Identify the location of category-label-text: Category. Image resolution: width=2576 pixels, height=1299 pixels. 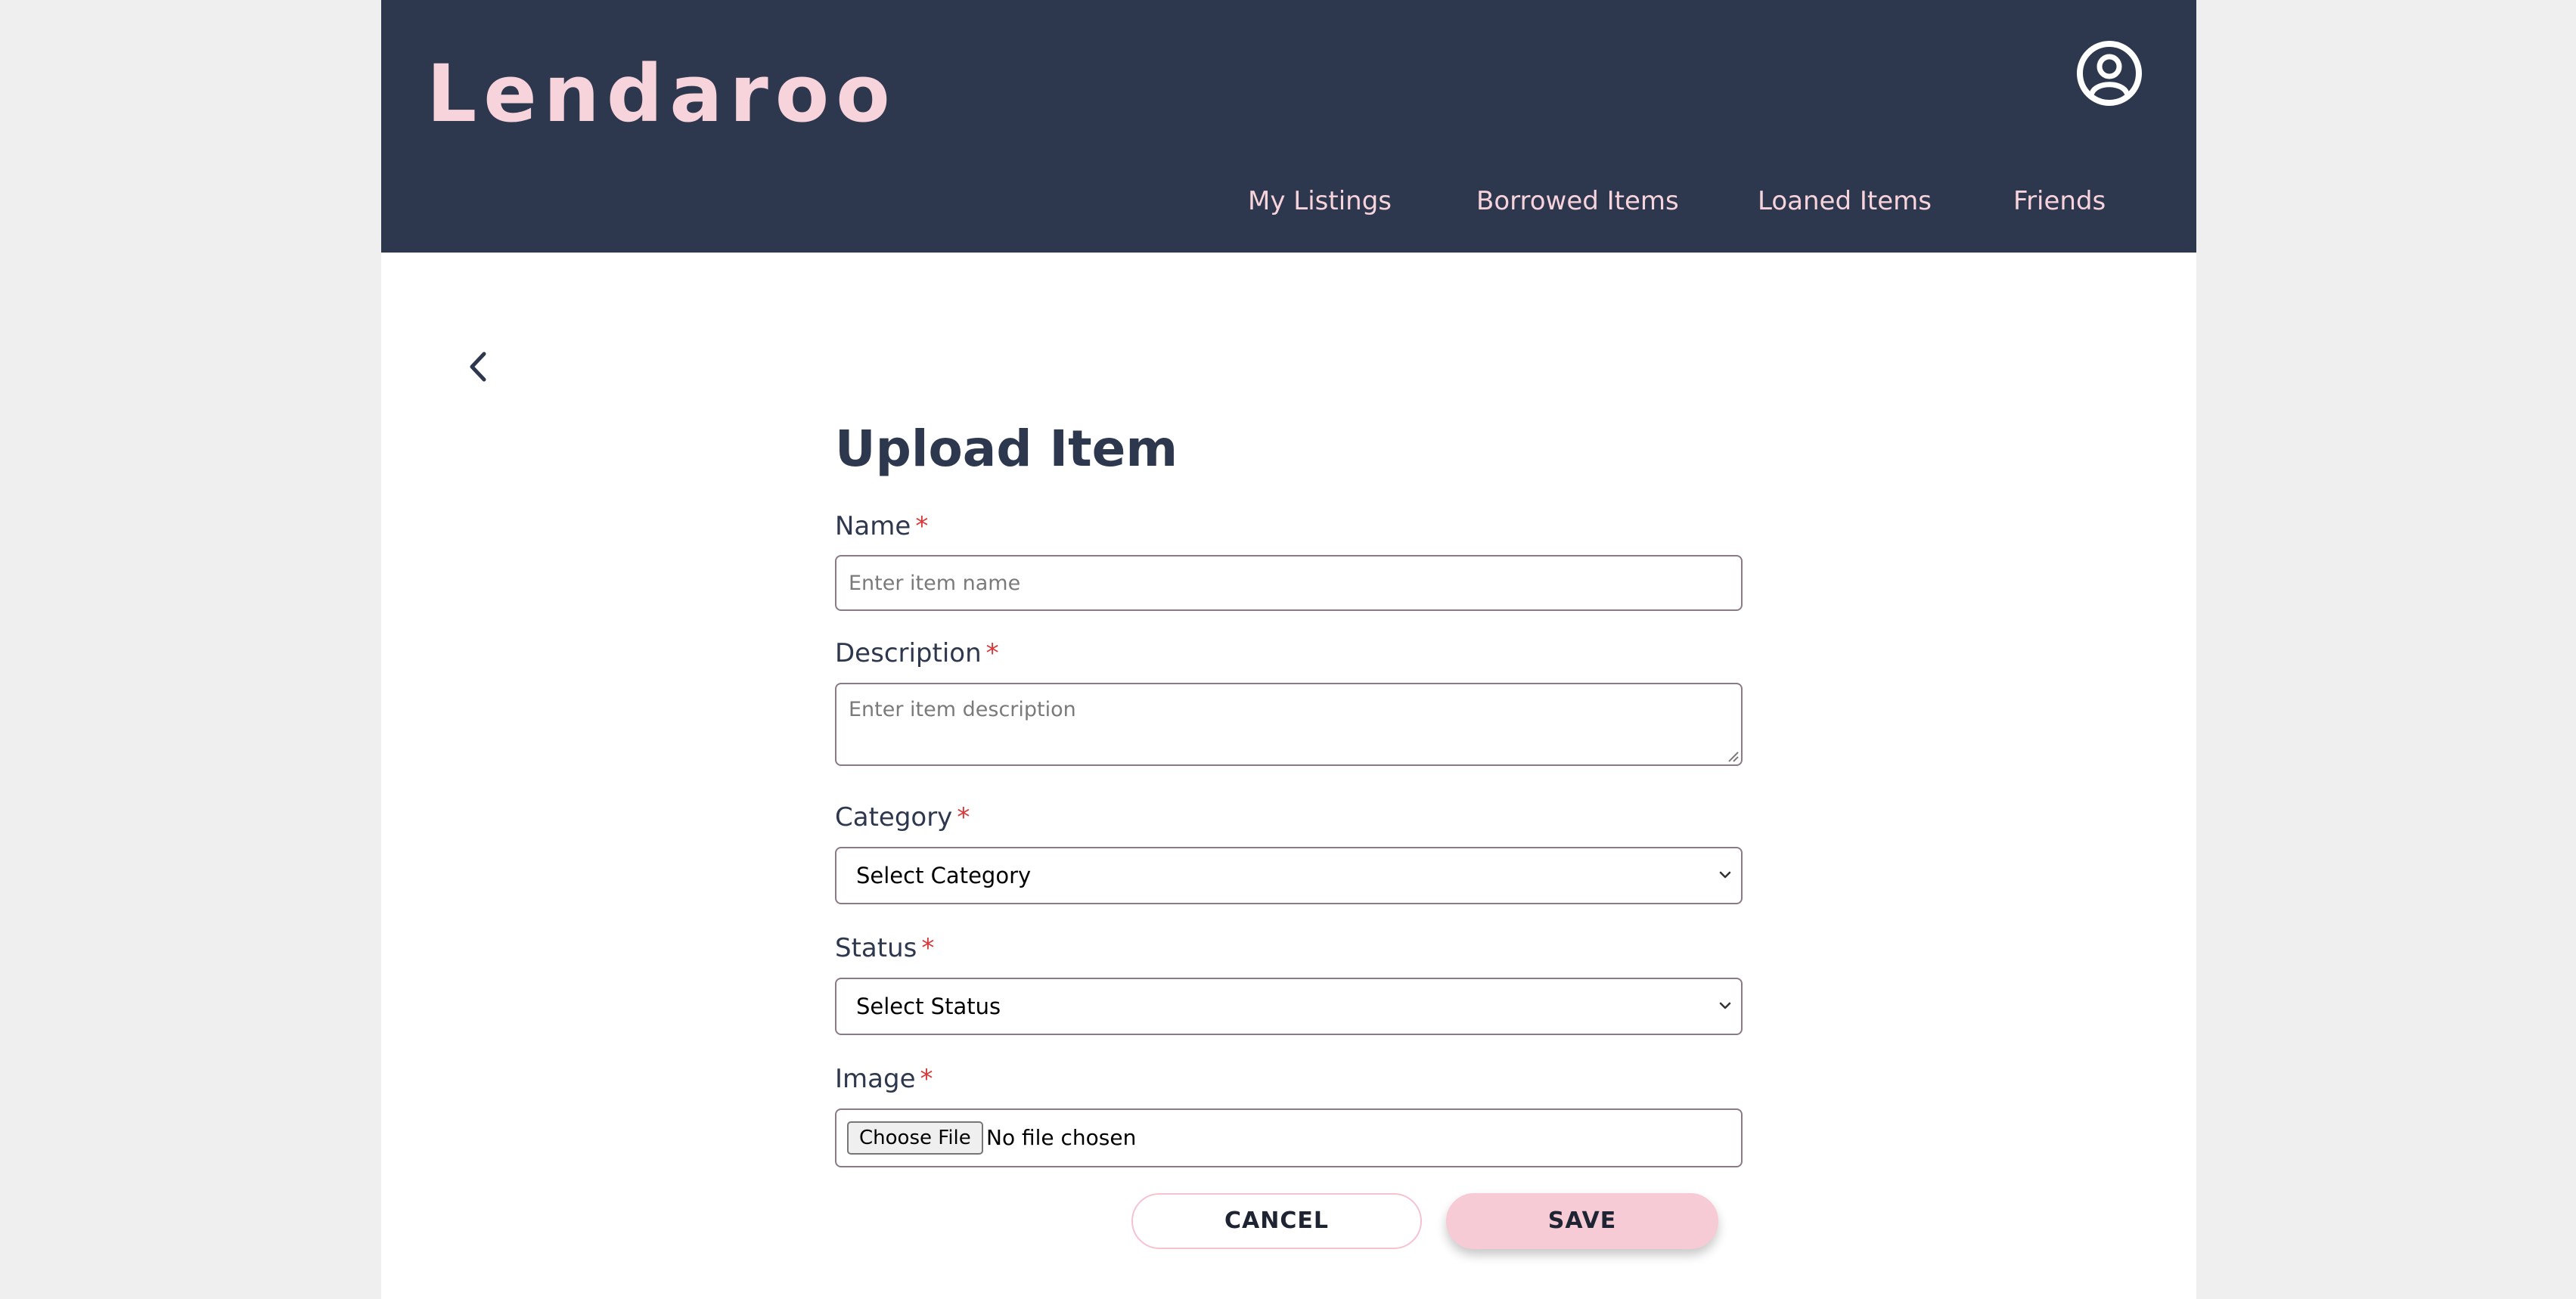
(894, 817).